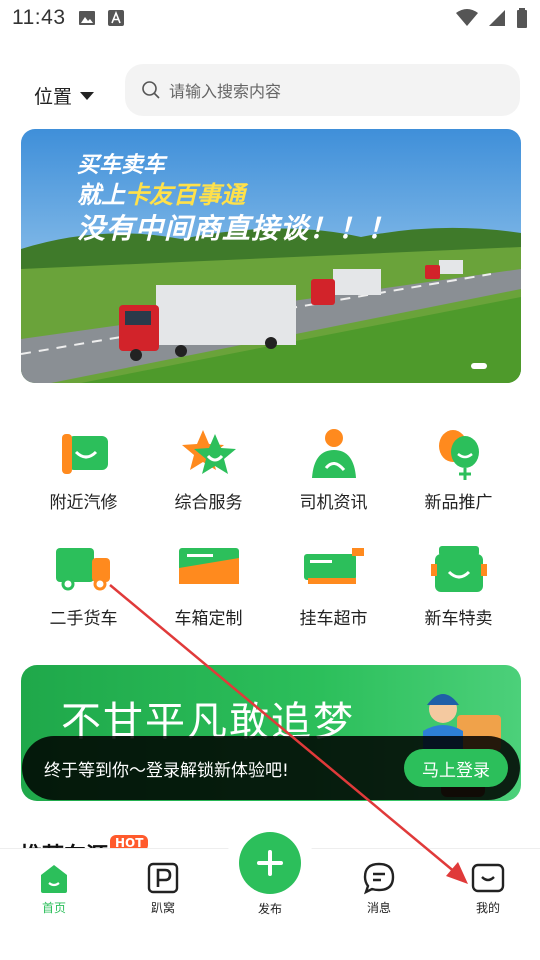 This screenshot has height=960, width=540. I want to click on search-placeholder: 请输入搜索内容, so click(225, 91).